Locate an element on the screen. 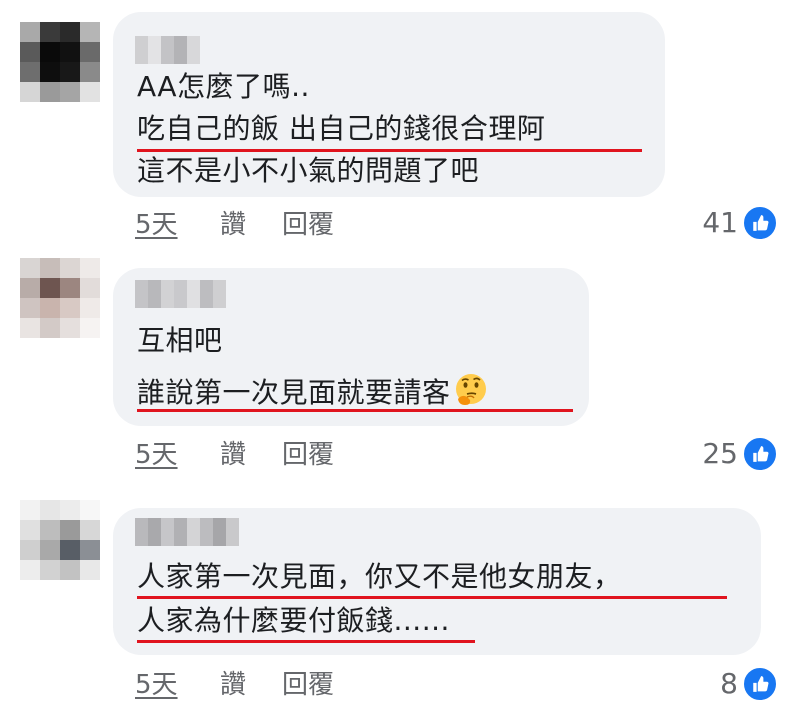 Image resolution: width=800 pixels, height=710 pixels. thinking-face-emoji is located at coordinates (470, 389).